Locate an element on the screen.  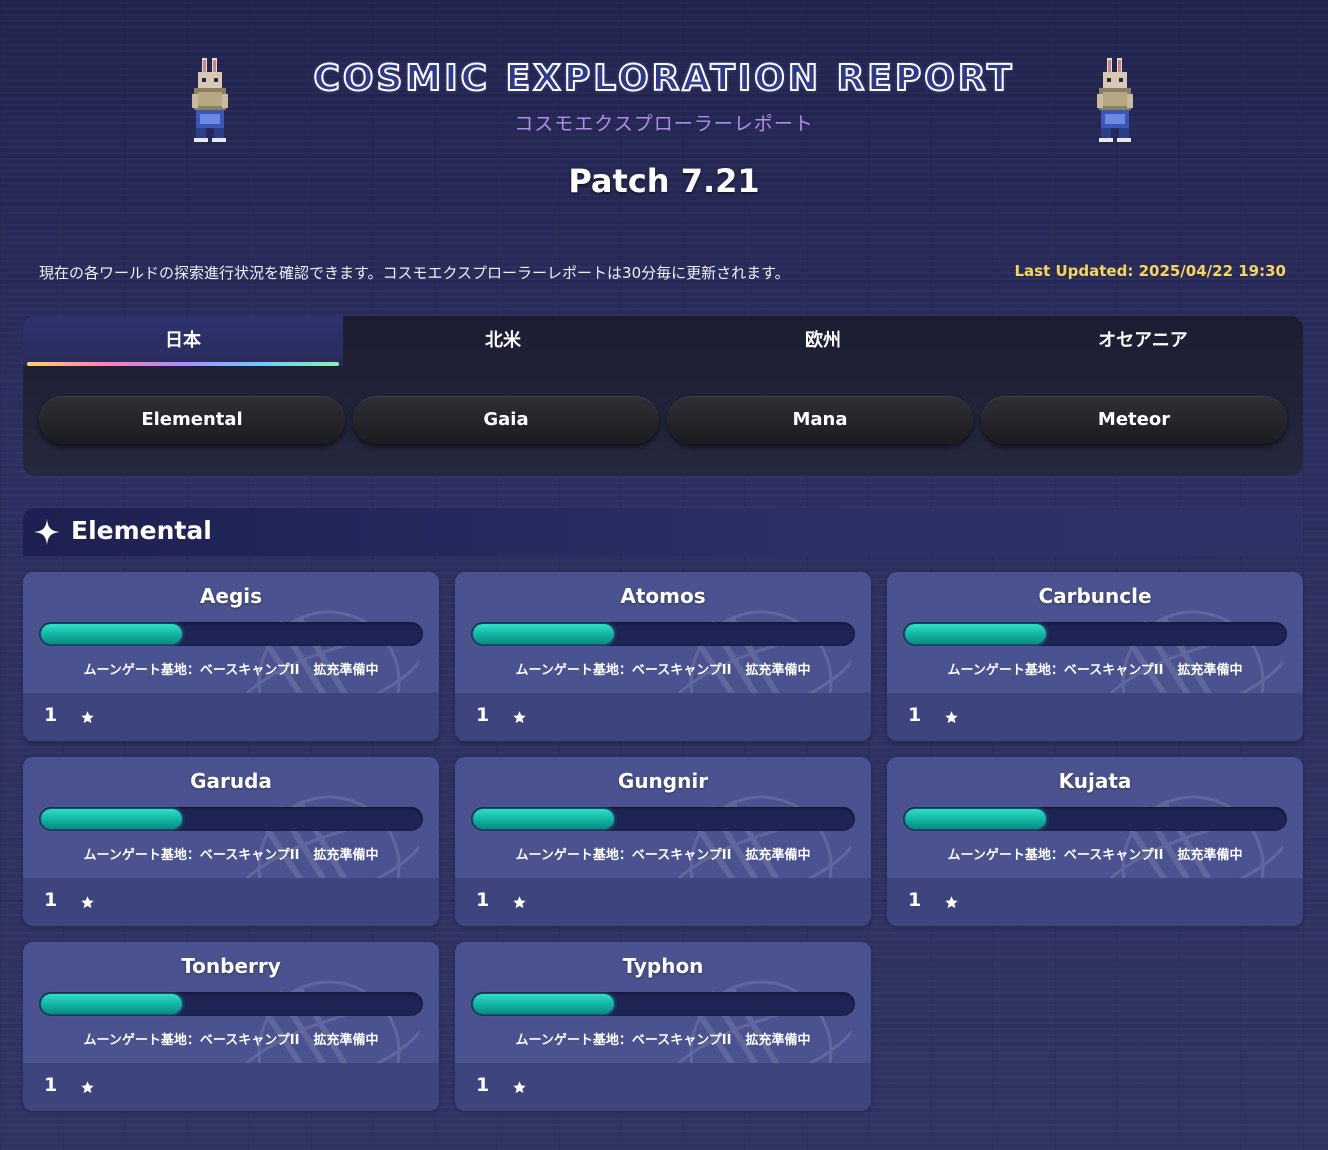
region-tabs: 日本 北米 欧州 オセアニア is located at coordinates (663, 341).